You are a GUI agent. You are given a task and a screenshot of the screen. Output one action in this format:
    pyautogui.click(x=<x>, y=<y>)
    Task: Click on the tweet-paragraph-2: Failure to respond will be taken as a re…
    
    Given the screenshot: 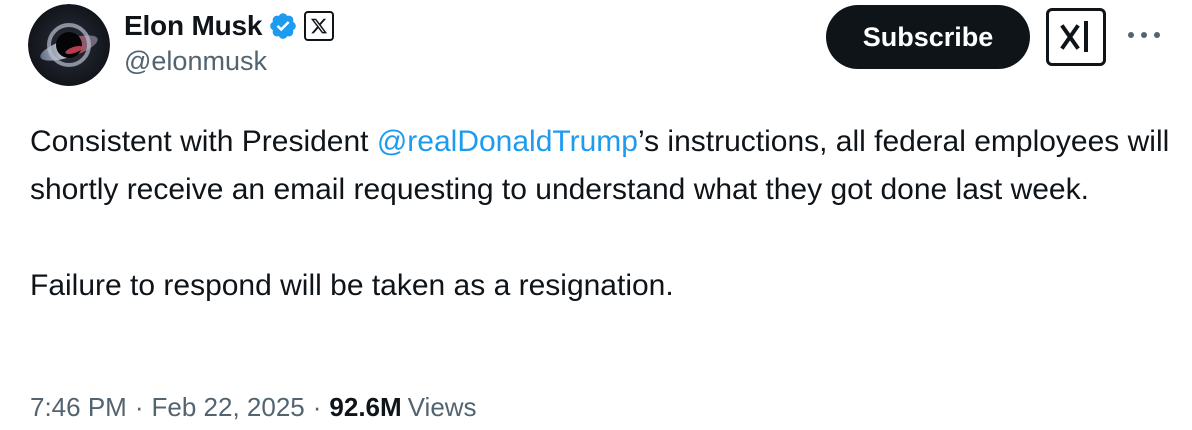 What is the action you would take?
    pyautogui.click(x=352, y=285)
    